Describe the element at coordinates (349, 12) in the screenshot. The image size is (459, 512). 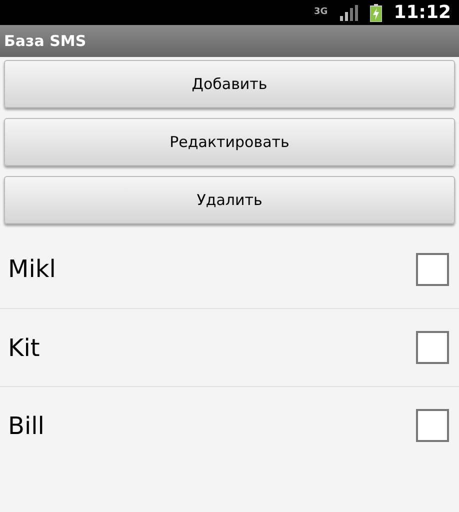
I see `signal-icon` at that location.